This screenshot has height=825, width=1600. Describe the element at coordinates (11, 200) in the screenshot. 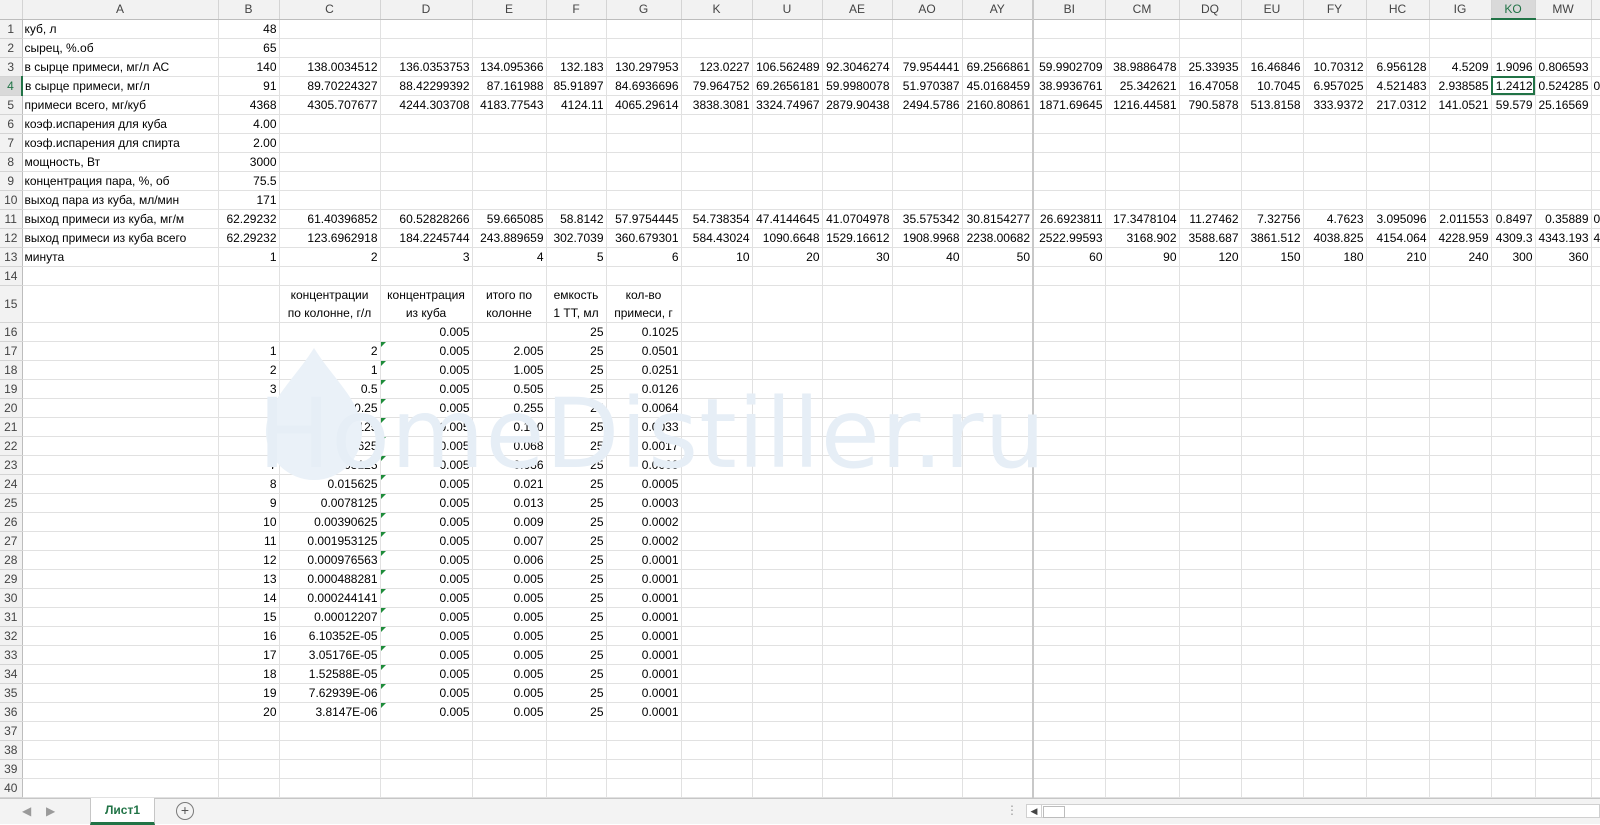

I see `row-header: 10` at that location.